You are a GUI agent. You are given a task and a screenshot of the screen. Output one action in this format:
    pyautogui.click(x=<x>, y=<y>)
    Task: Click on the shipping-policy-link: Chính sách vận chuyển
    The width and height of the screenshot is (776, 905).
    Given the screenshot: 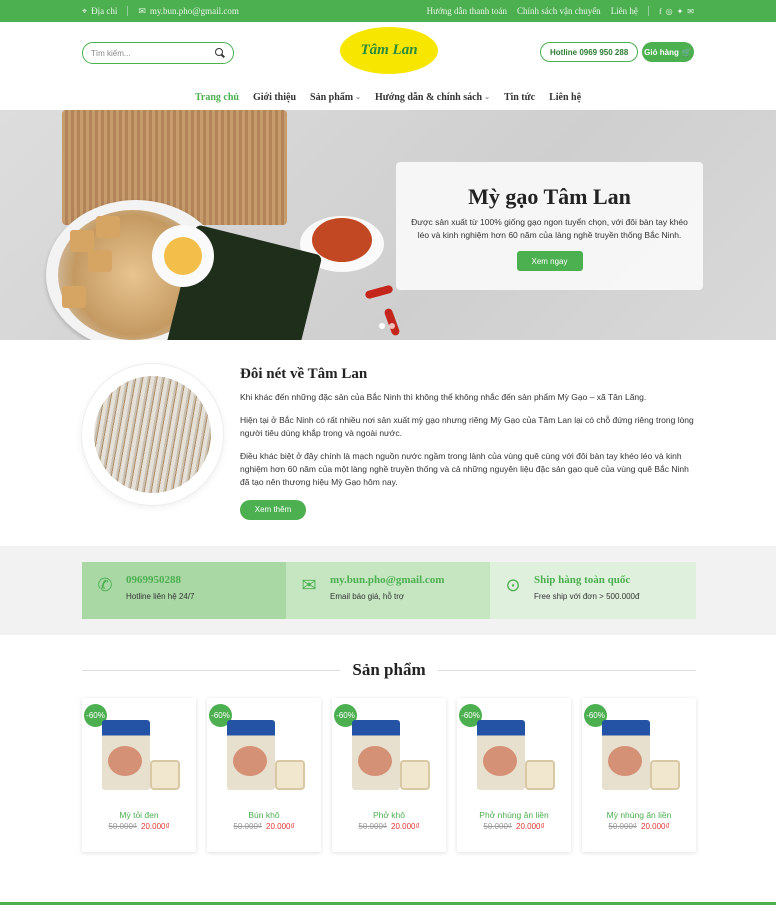 What is the action you would take?
    pyautogui.click(x=559, y=11)
    